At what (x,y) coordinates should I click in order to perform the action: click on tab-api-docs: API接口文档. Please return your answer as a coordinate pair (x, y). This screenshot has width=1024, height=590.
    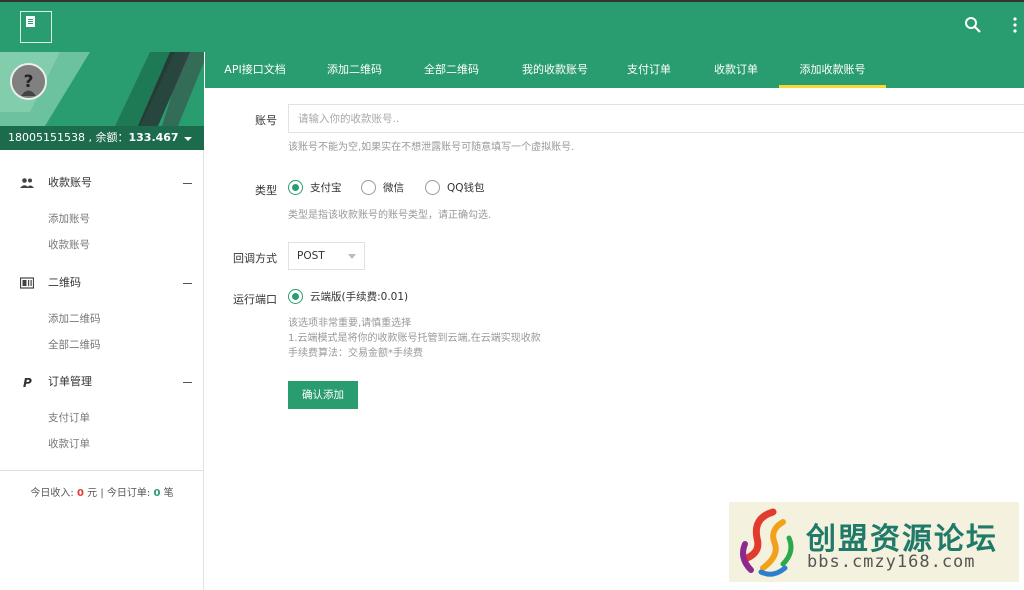
    Looking at the image, I should click on (255, 70).